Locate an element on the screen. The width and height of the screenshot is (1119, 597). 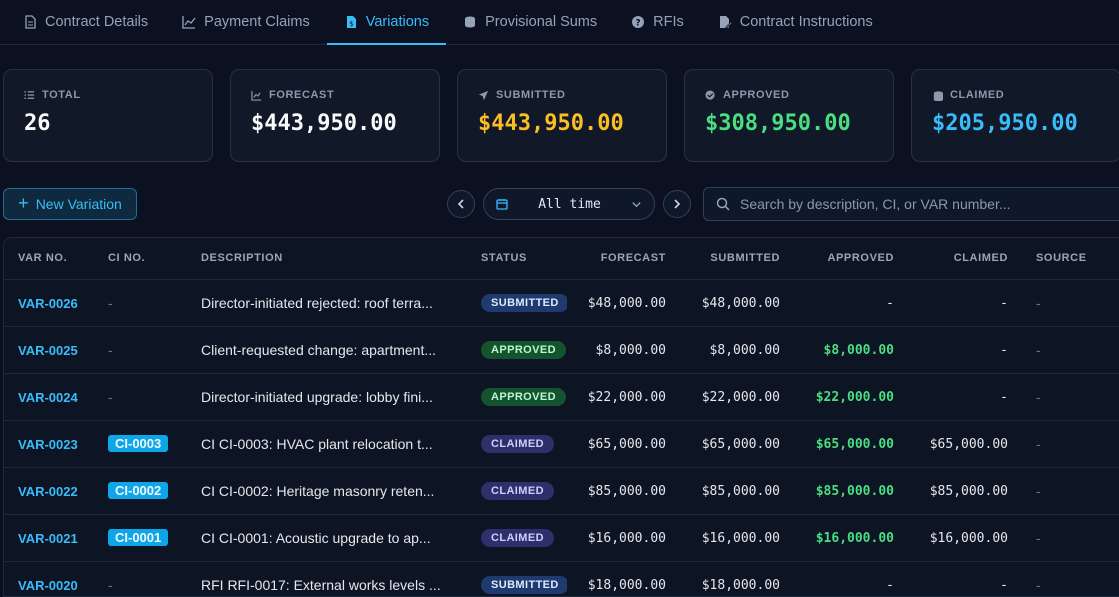
tab-contract-details: Contract Details is located at coordinates (85, 22).